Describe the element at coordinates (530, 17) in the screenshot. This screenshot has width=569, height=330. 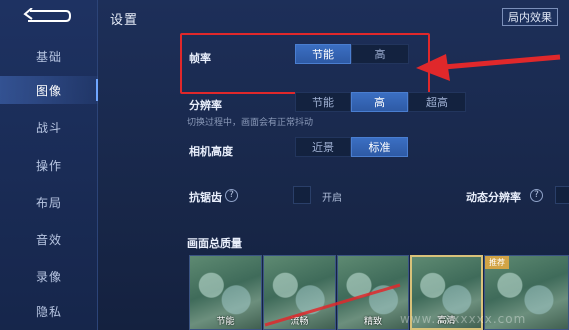
I see `in-game-effect-button: 局内效果` at that location.